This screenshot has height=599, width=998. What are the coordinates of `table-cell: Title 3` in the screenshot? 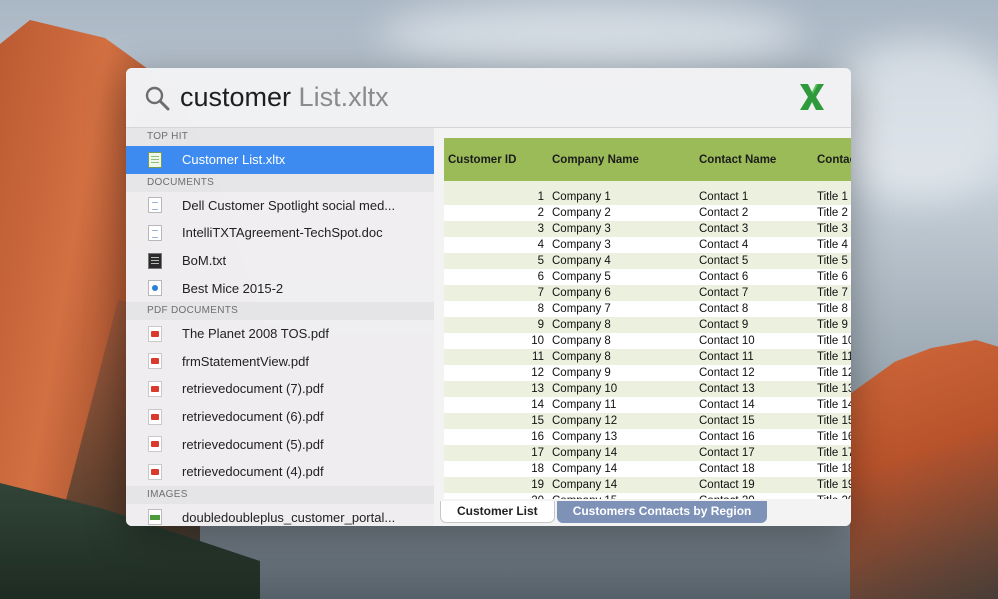 It's located at (832, 229).